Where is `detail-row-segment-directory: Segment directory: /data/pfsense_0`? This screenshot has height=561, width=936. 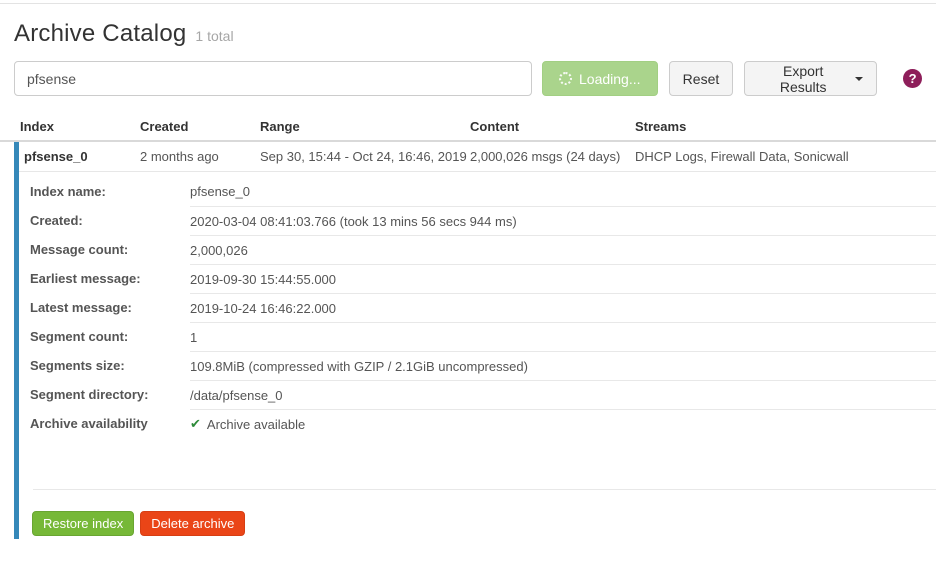
detail-row-segment-directory: Segment directory: /data/pfsense_0 is located at coordinates (477, 394).